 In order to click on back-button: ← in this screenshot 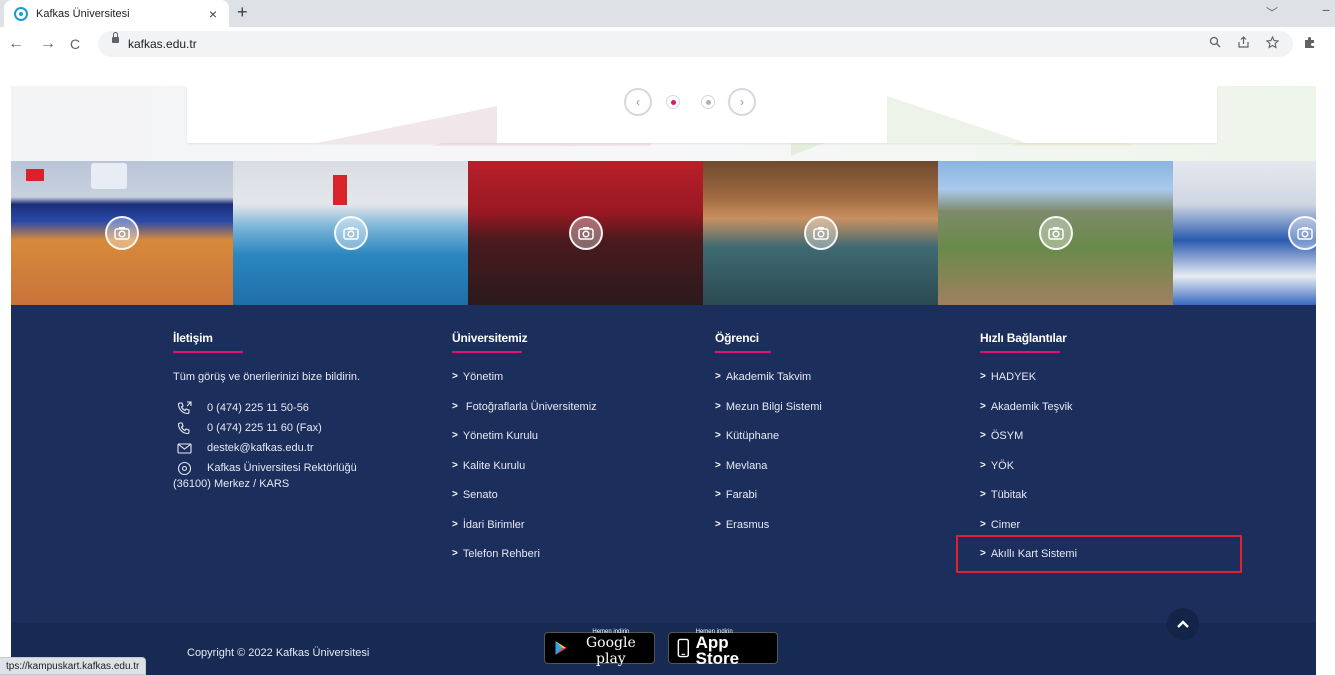, I will do `click(16, 44)`.